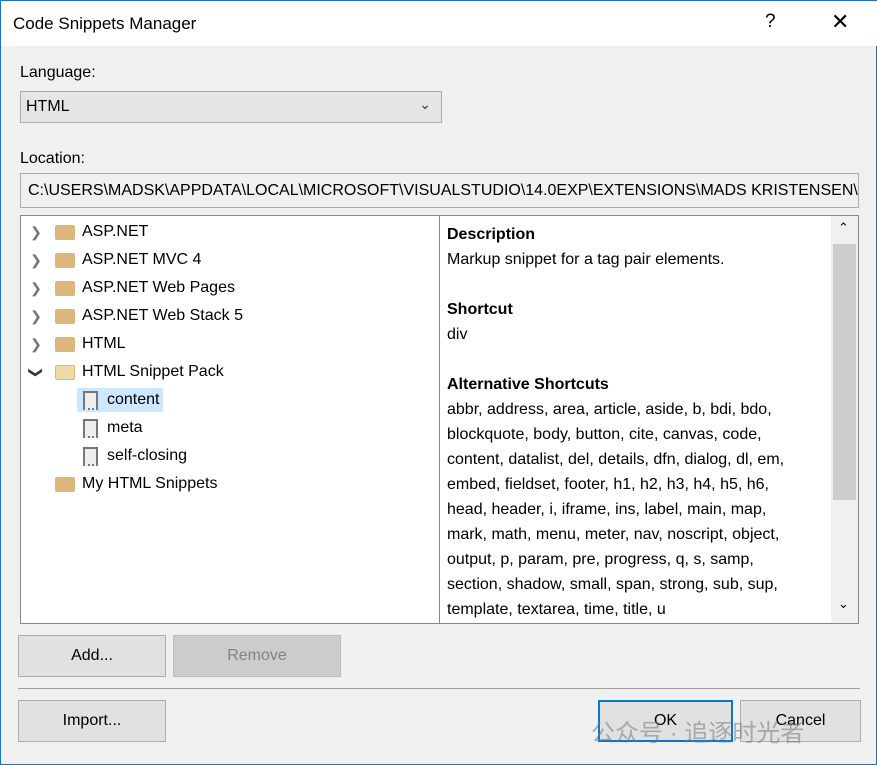 Image resolution: width=877 pixels, height=765 pixels. Describe the element at coordinates (231, 107) in the screenshot. I see `language-select: HTML ⌄` at that location.